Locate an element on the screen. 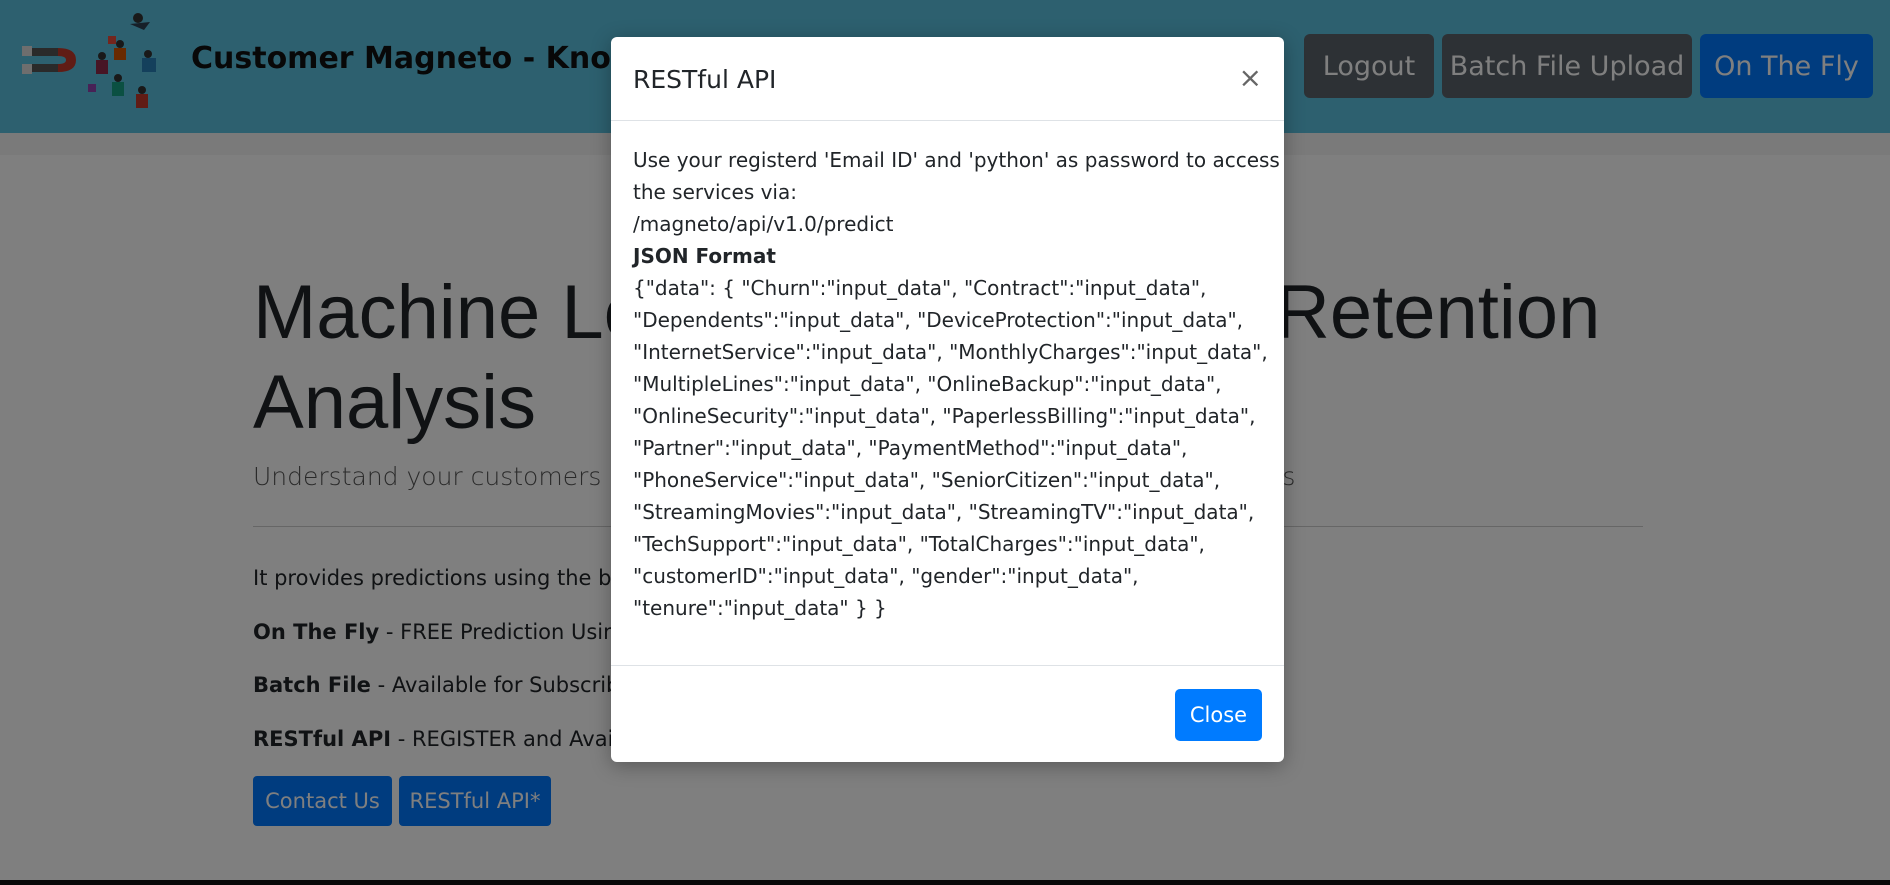  modal-body-line: the services via: is located at coordinates (715, 192).